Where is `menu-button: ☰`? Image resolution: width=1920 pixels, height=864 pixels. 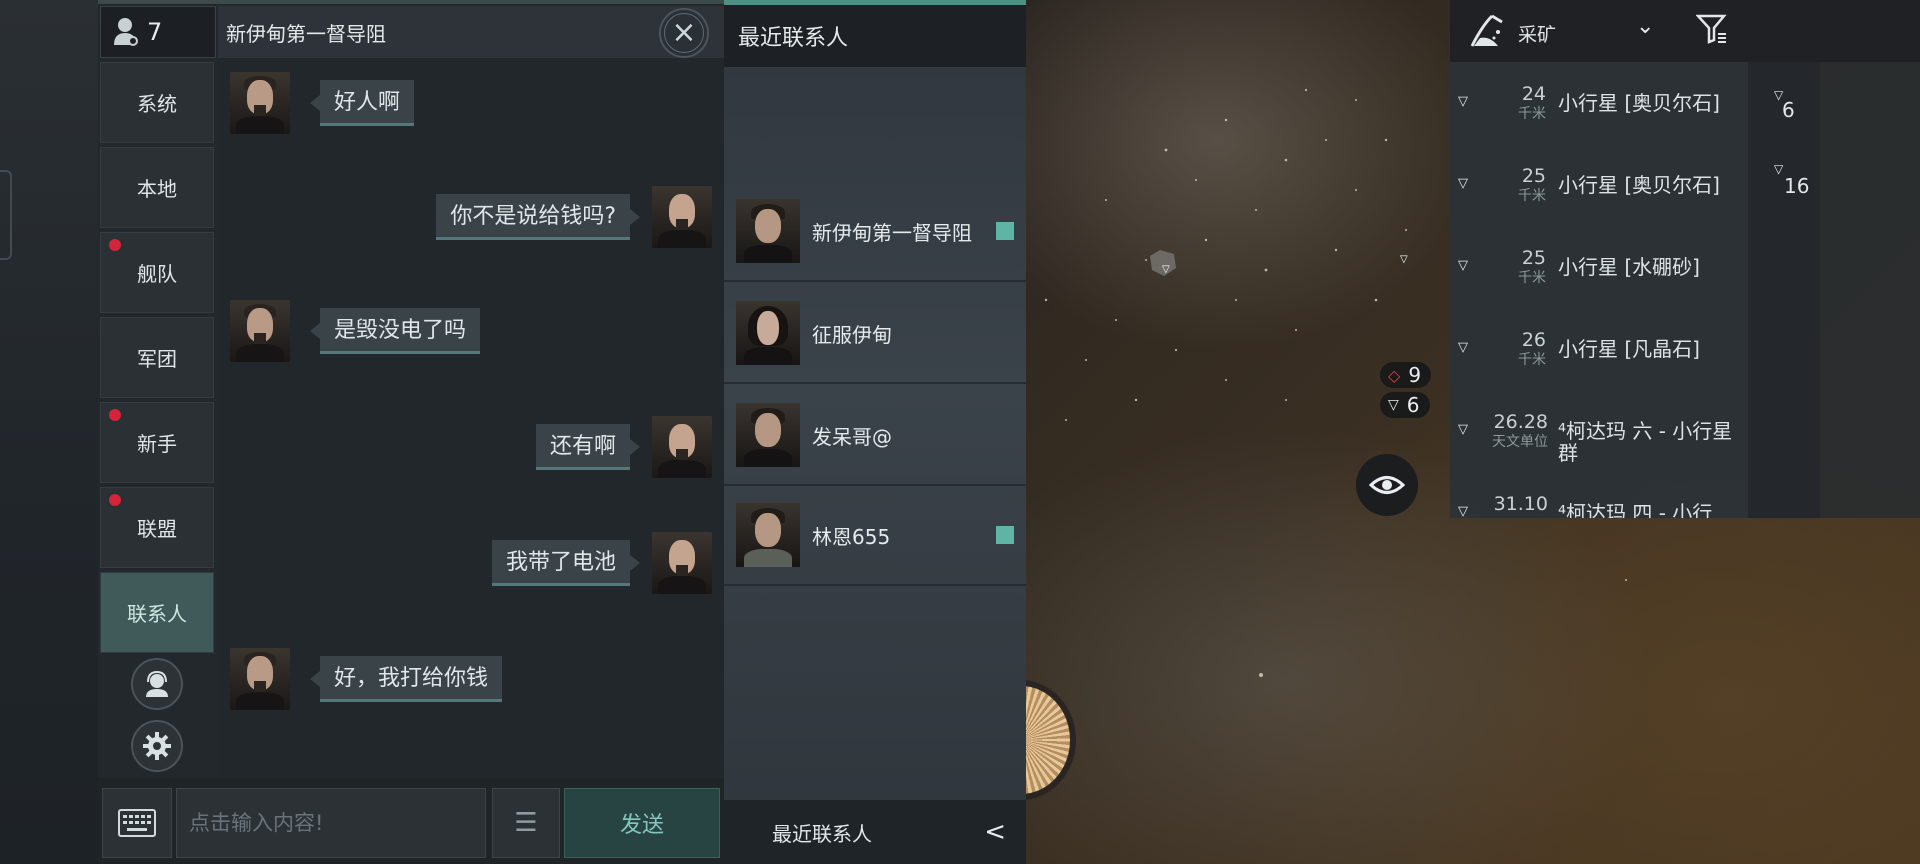 menu-button: ☰ is located at coordinates (526, 823).